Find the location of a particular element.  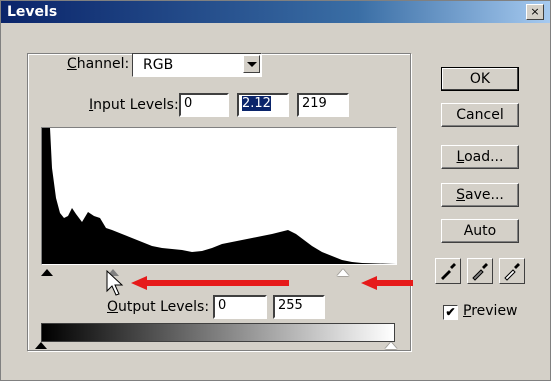

black-eyedropper-button is located at coordinates (448, 271).